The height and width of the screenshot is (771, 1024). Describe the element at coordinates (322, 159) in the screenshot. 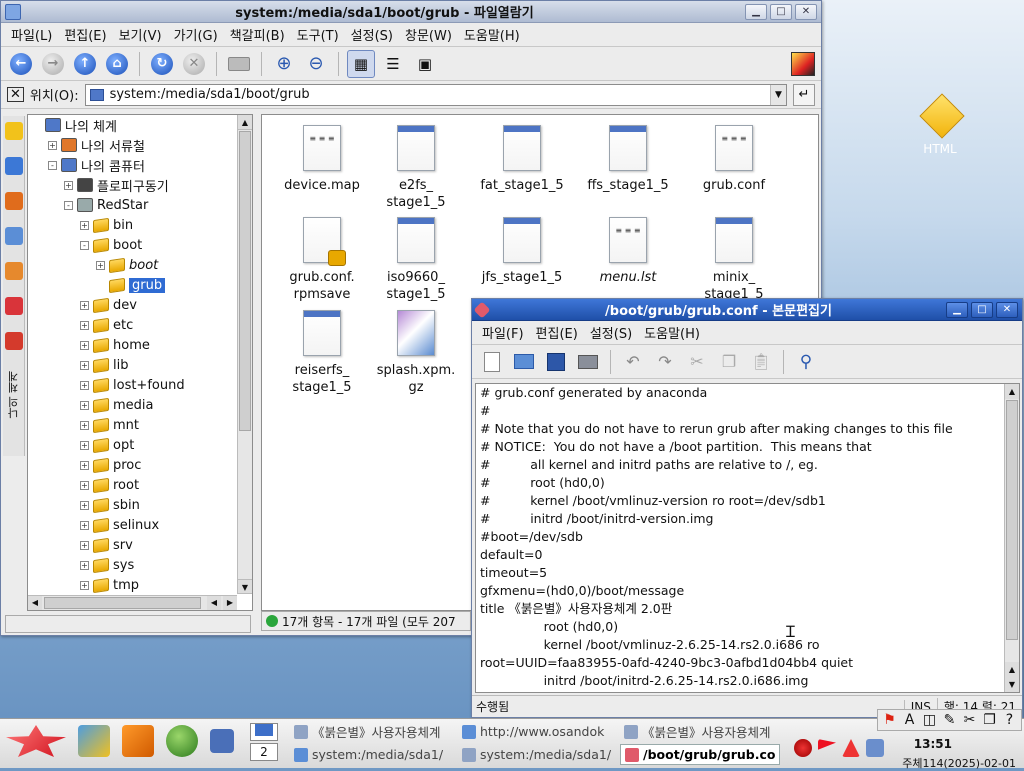

I see `file-item: device.map` at that location.